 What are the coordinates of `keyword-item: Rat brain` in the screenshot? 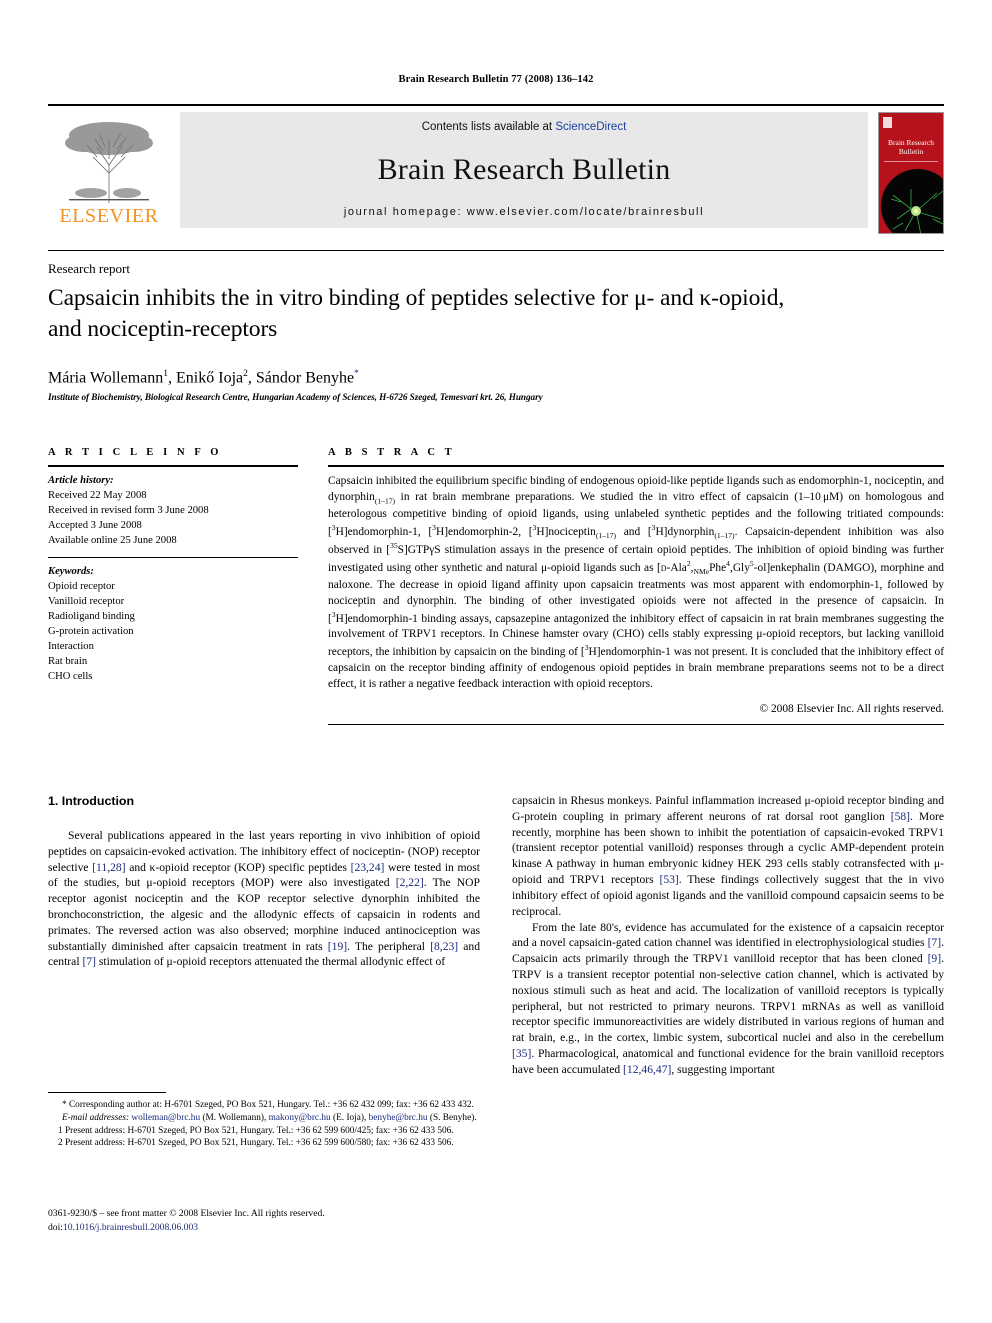 It's located at (68, 662).